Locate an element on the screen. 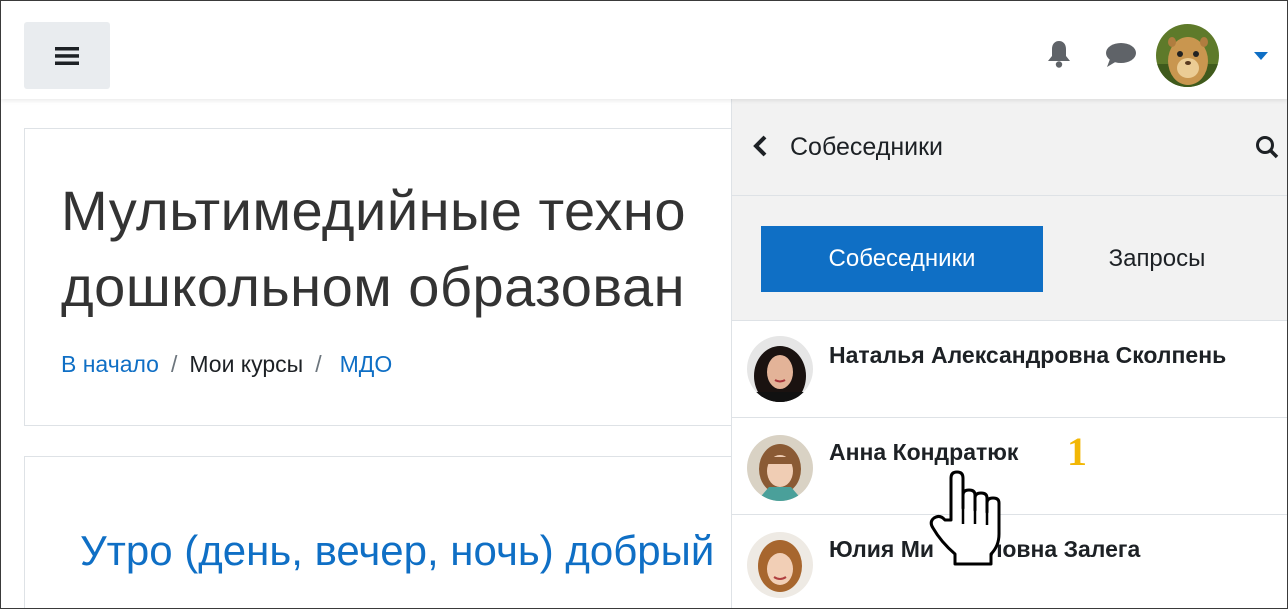 The image size is (1288, 609). section-title-link: Утро (день, вечер, ночь) добрый is located at coordinates (397, 551).